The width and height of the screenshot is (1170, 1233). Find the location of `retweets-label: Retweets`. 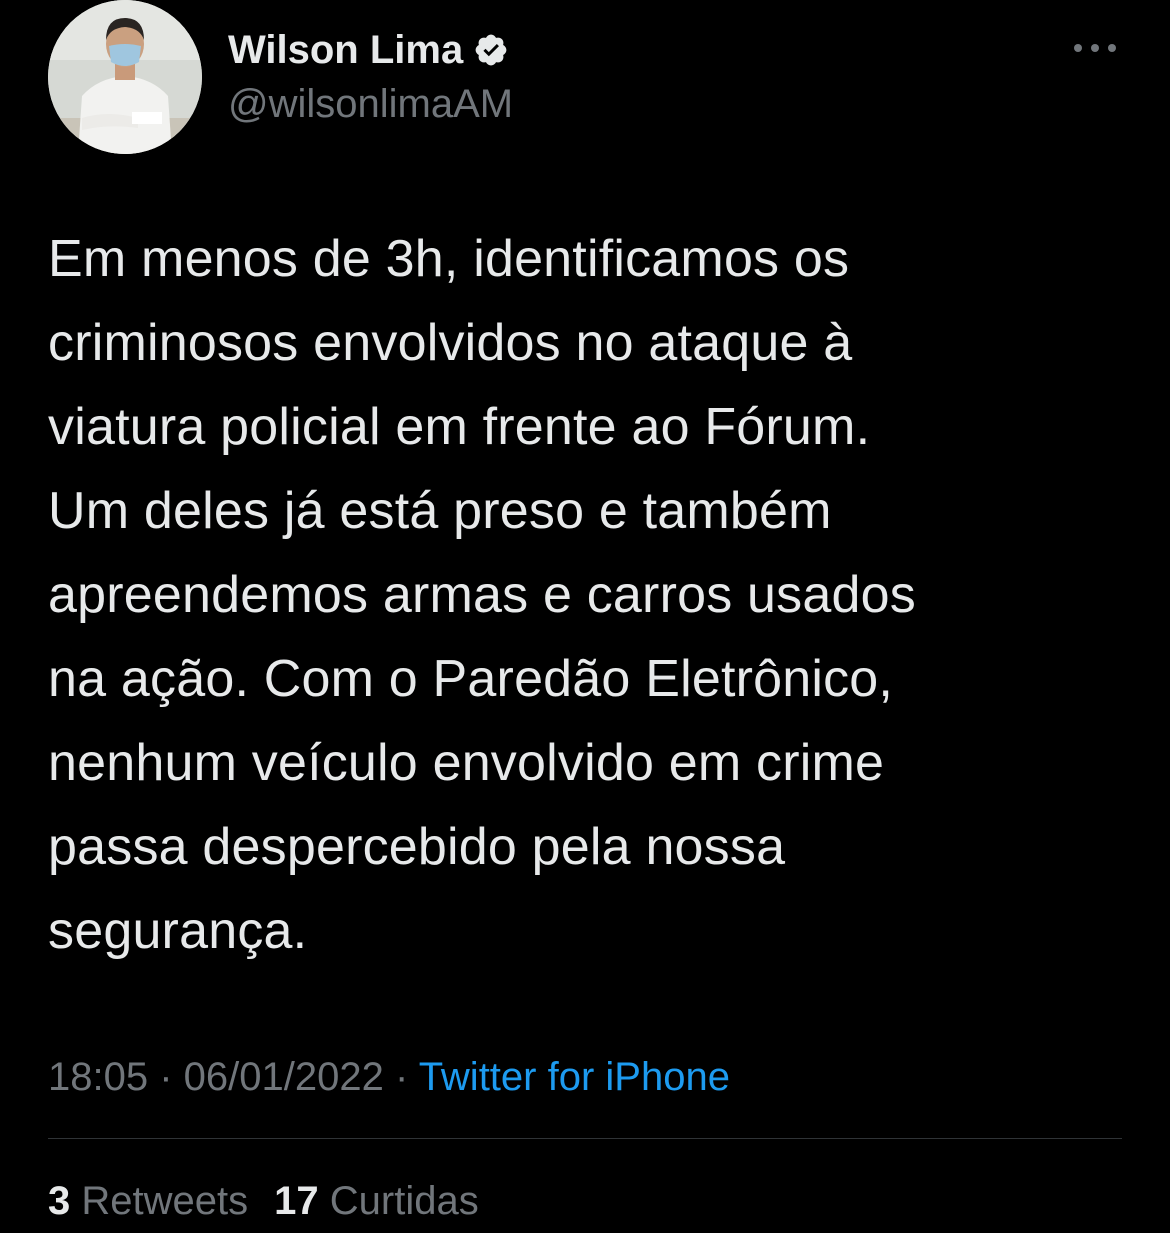

retweets-label: Retweets is located at coordinates (165, 1201).